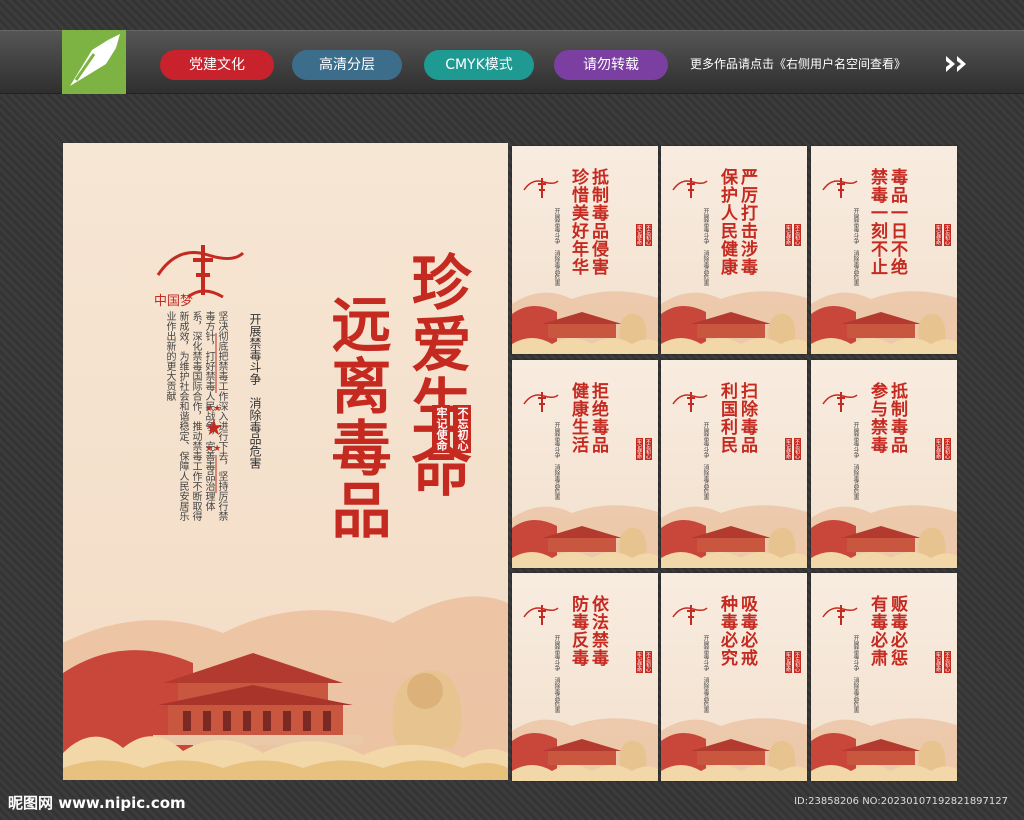 This screenshot has height=820, width=1024. Describe the element at coordinates (887, 222) in the screenshot. I see `small-poster-title: 毒品一日不绝 禁毒一刻不止` at that location.